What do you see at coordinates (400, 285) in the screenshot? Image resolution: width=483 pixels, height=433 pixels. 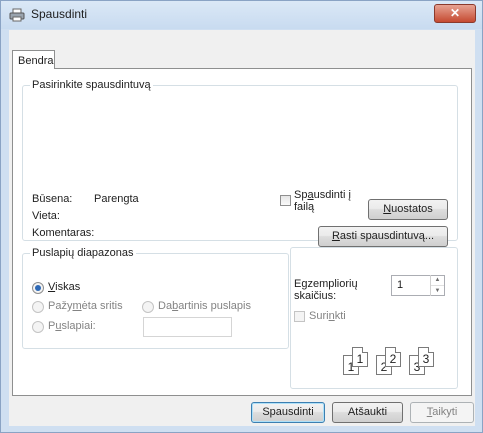 I see `copies-value: 1` at bounding box center [400, 285].